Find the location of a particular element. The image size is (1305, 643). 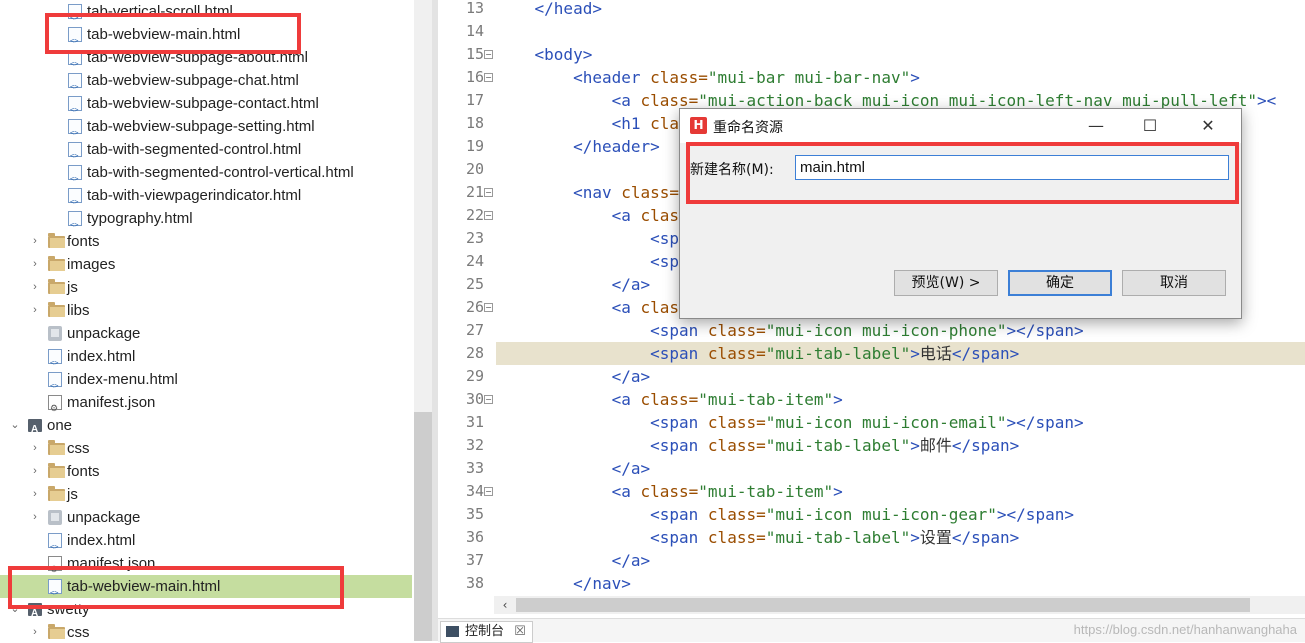

tree-folder-row: ⌄ swetty is located at coordinates (206, 611).